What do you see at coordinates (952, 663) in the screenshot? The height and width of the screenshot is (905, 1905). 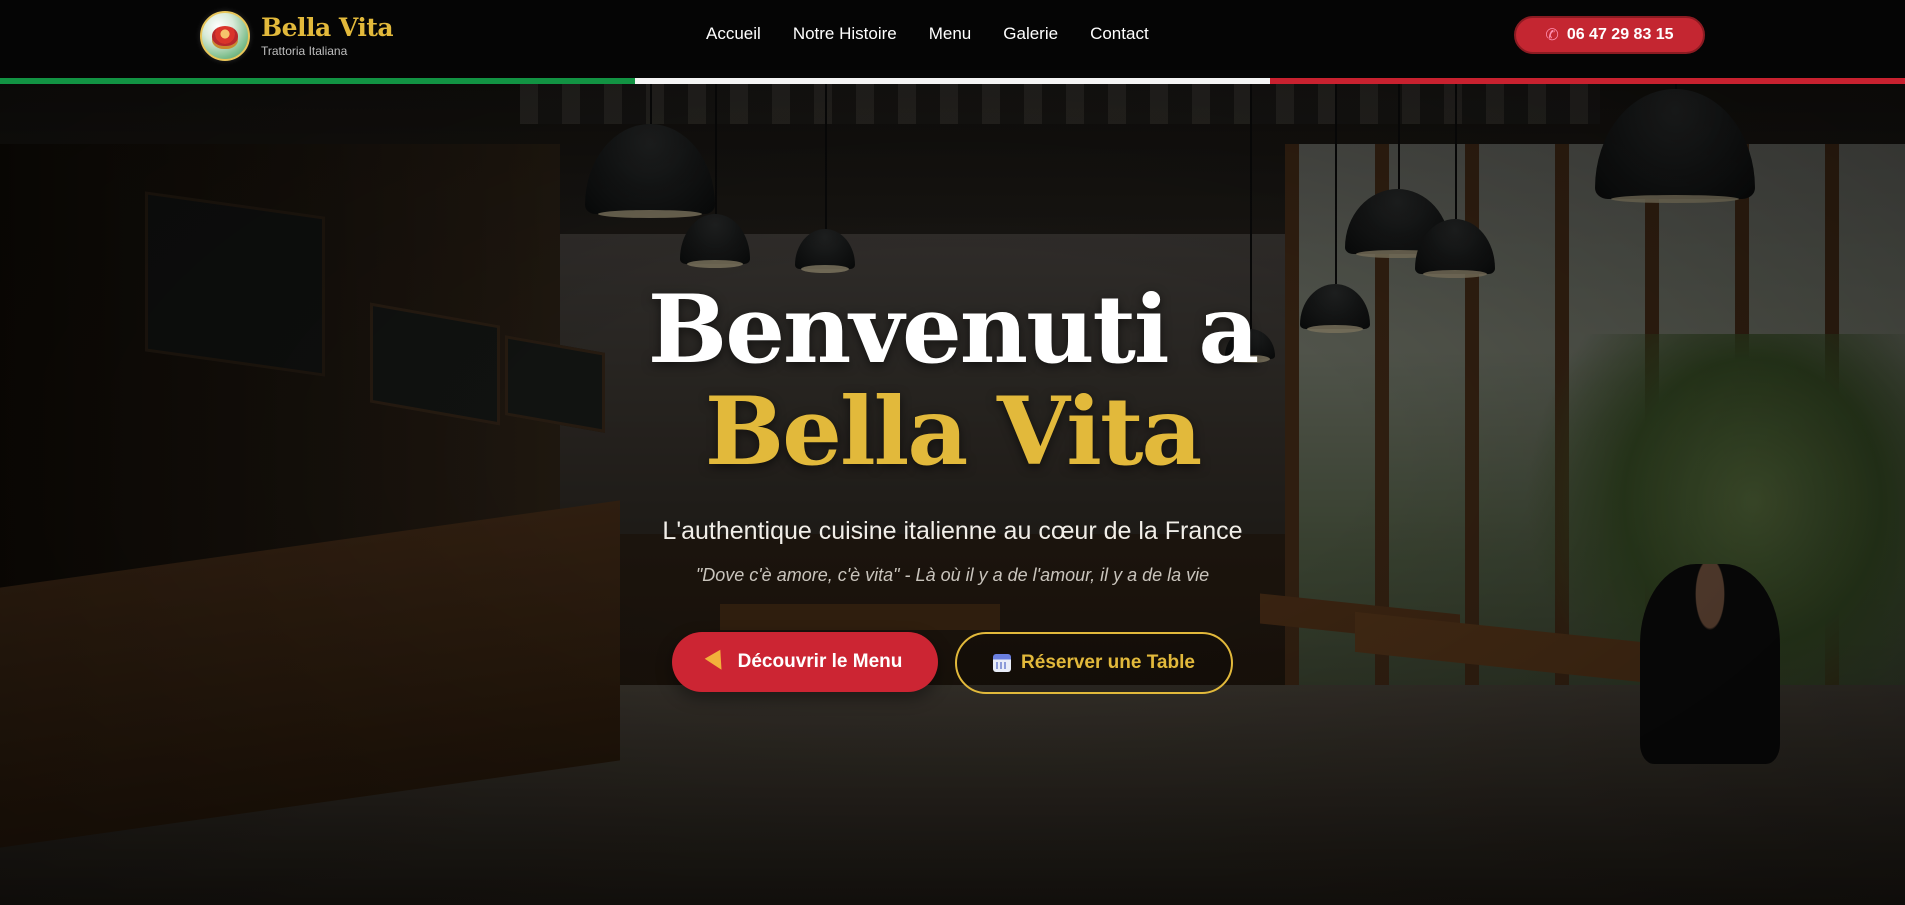 I see `cta-buttons: Découvrir le Menu Réserver une Table` at bounding box center [952, 663].